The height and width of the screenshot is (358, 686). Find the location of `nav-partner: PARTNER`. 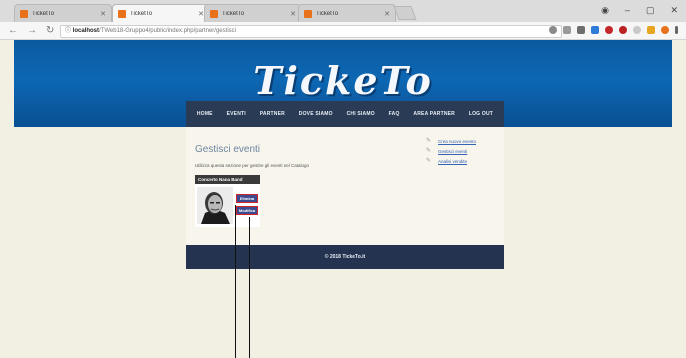

nav-partner: PARTNER is located at coordinates (272, 114).